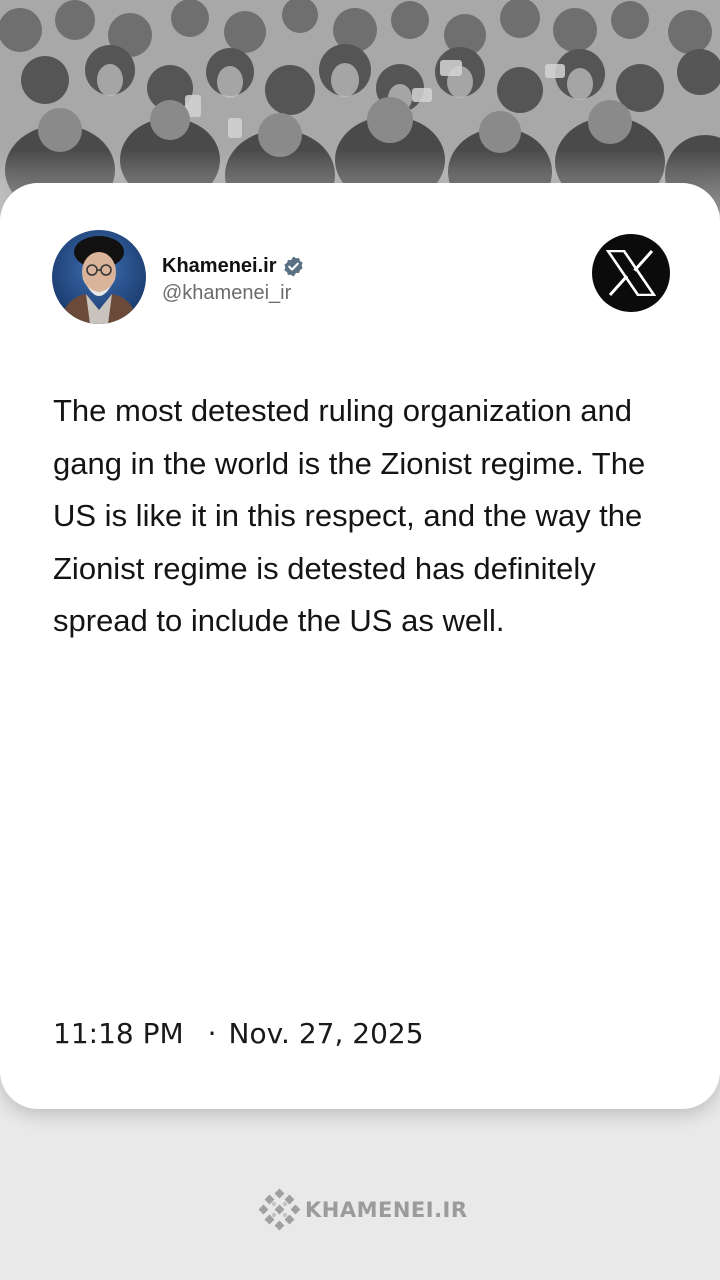 The image size is (720, 1280). I want to click on avatar-portrait, so click(99, 280).